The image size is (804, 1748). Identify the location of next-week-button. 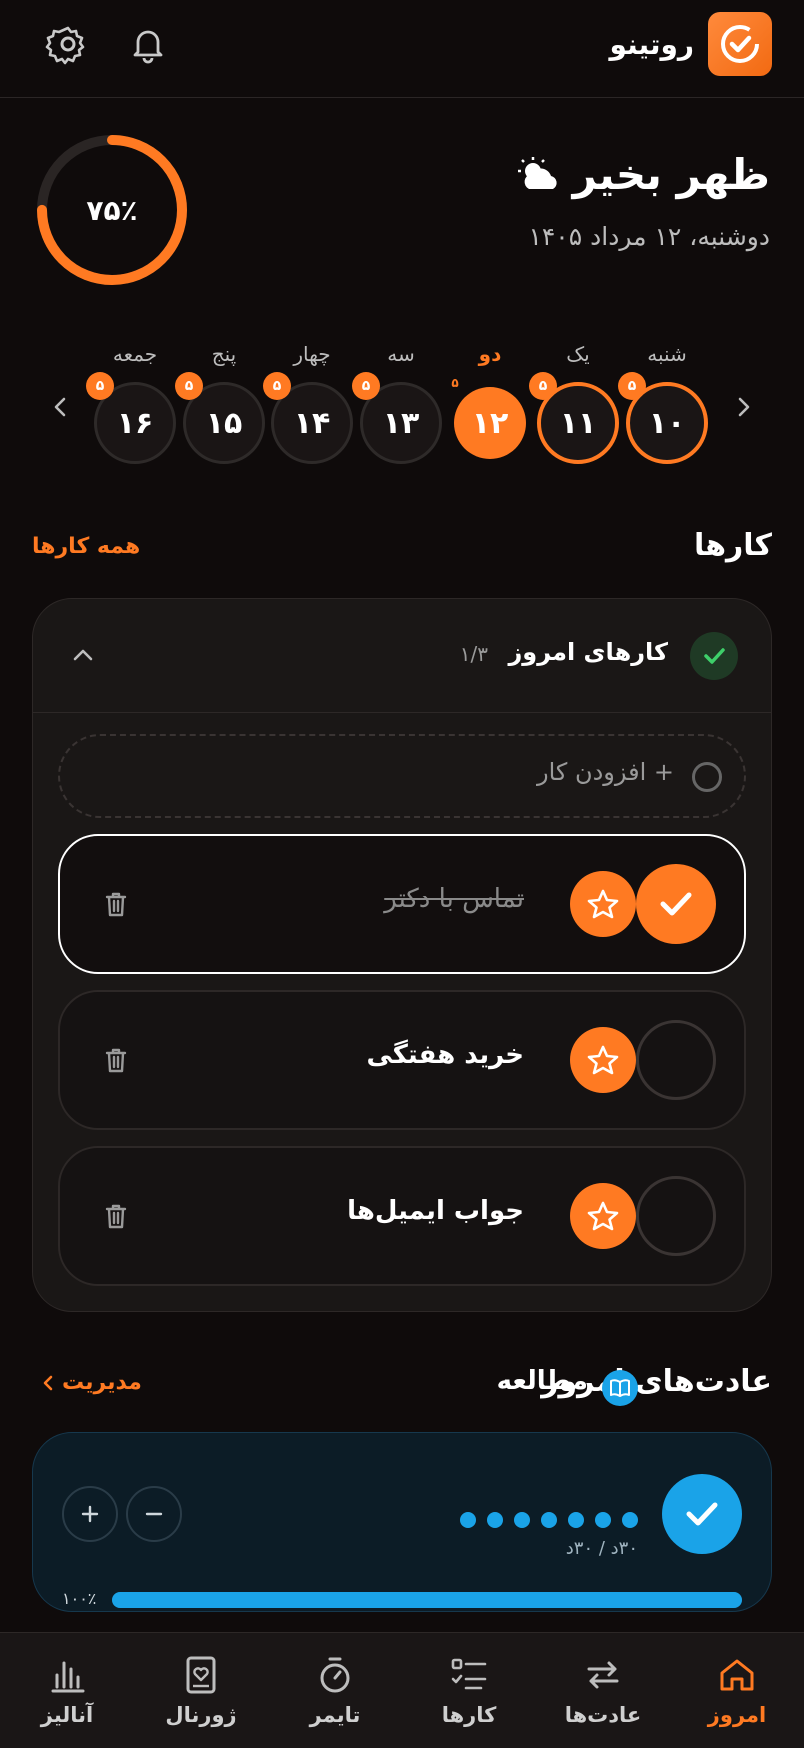
(743, 407).